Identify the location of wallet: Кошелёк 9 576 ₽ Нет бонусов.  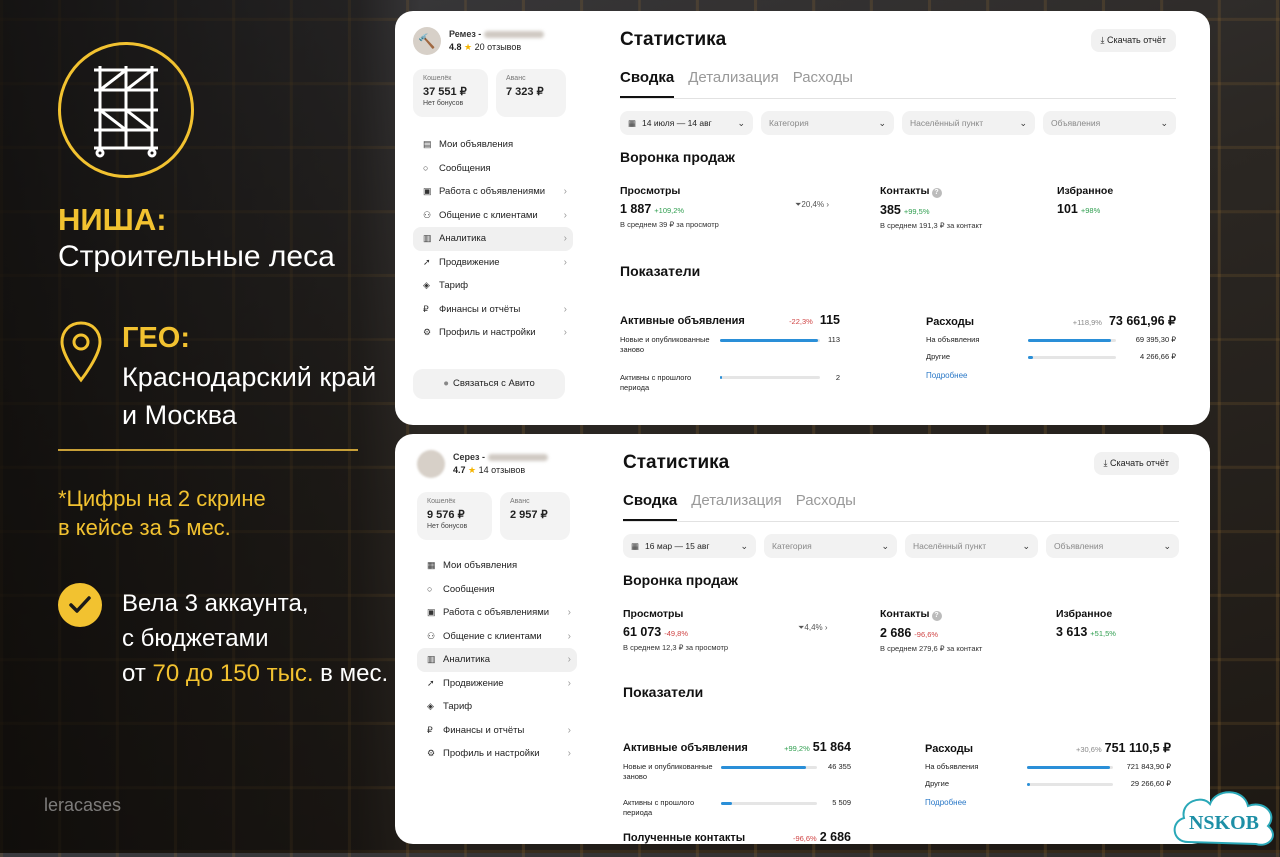
(454, 516).